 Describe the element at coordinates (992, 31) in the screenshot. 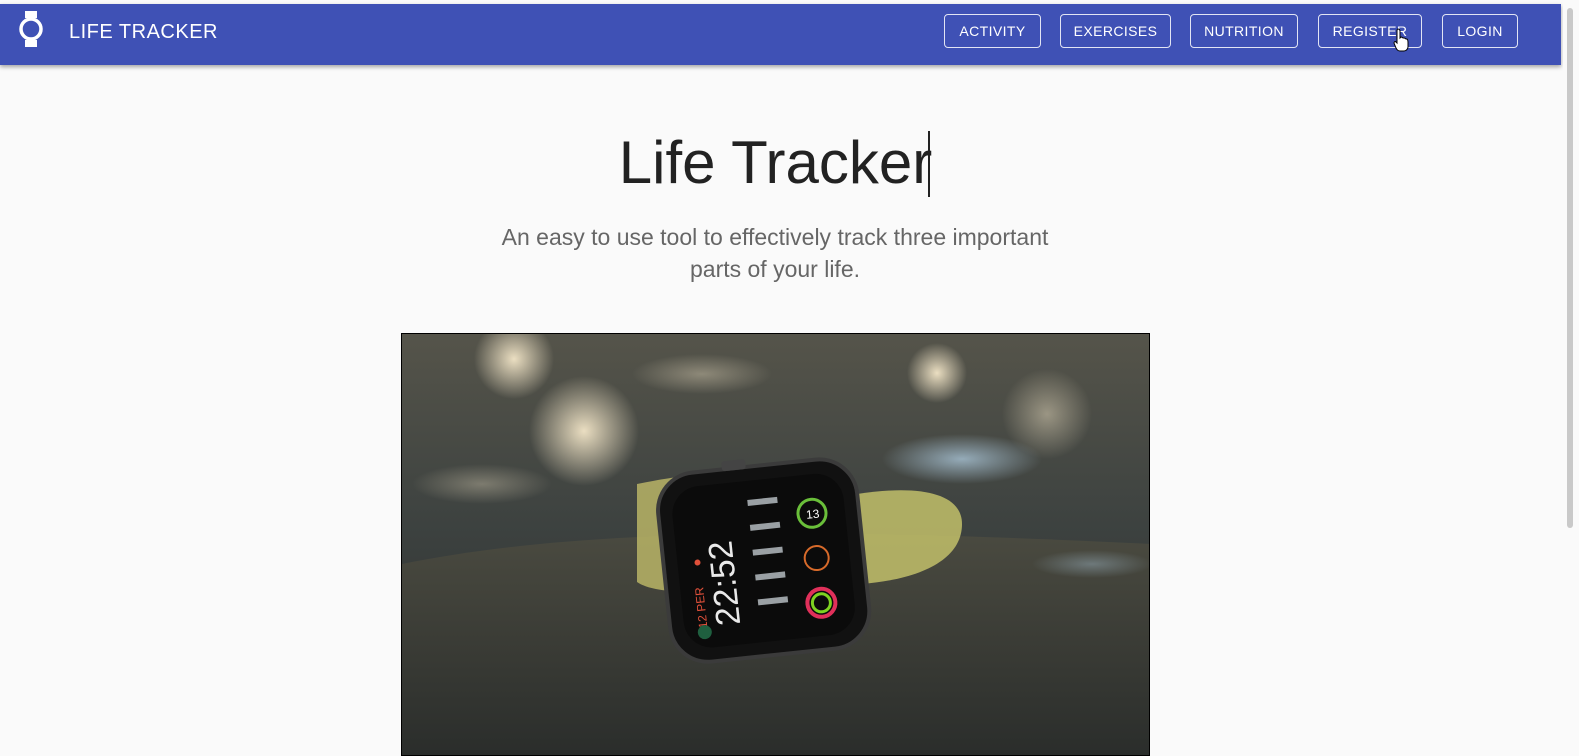

I see `nav-activity-button: ACTIVITY` at that location.